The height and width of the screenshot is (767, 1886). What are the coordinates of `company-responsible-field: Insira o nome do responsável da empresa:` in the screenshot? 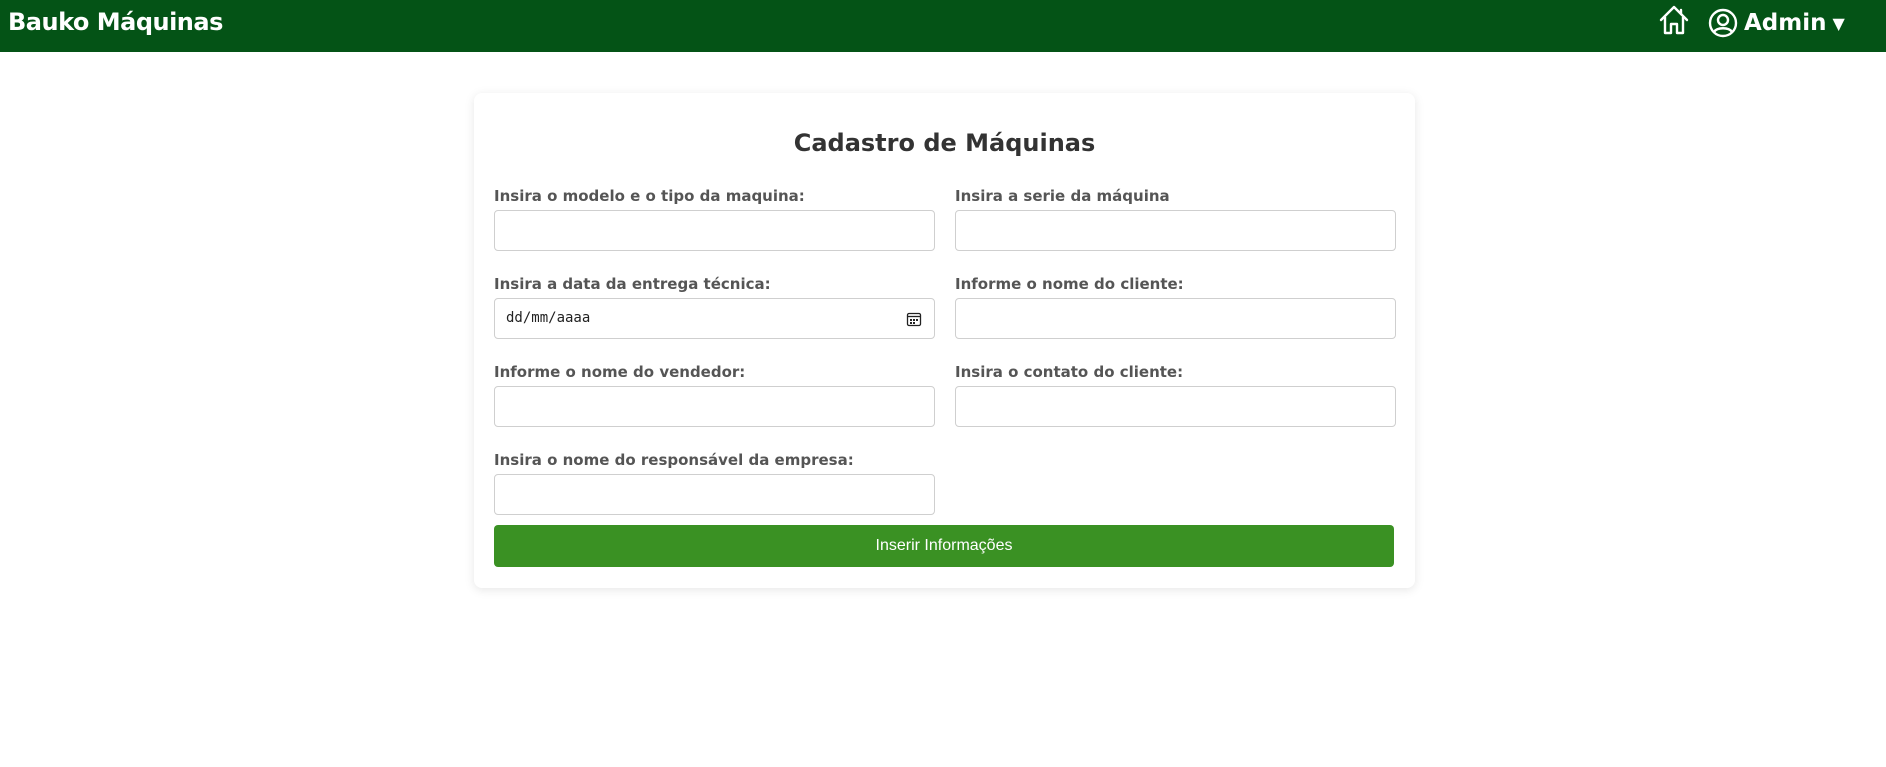 It's located at (714, 482).